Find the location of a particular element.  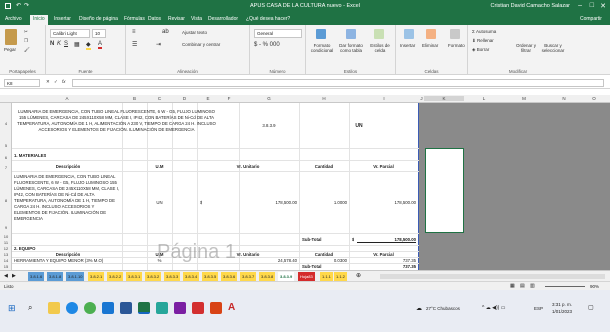

header-um: U.M is located at coordinates (159, 166).